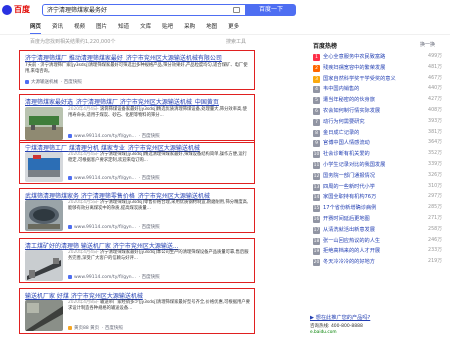 Image resolution: width=450 pixels, height=338 pixels. What do you see at coordinates (351, 111) in the screenshot?
I see `hot-item-label: 农会如何制行情实际发展` at bounding box center [351, 111].